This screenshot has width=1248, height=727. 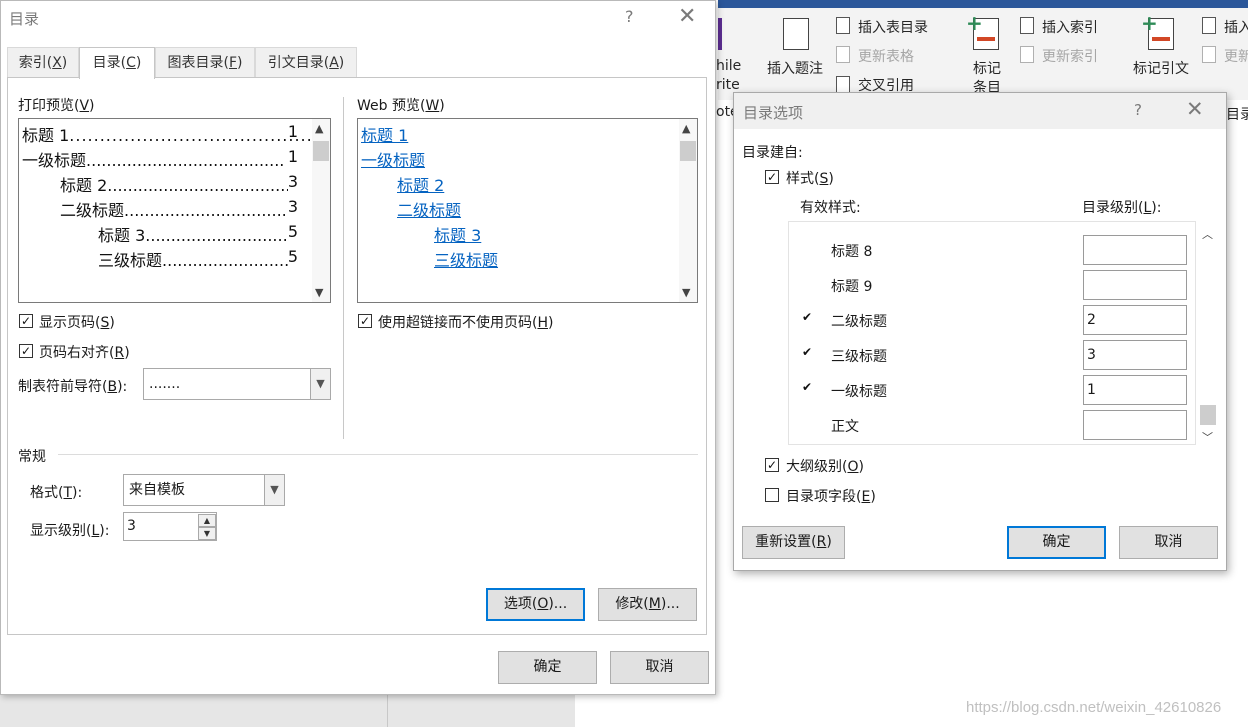 I want to click on update-index-button: 更新索引, so click(x=1070, y=56).